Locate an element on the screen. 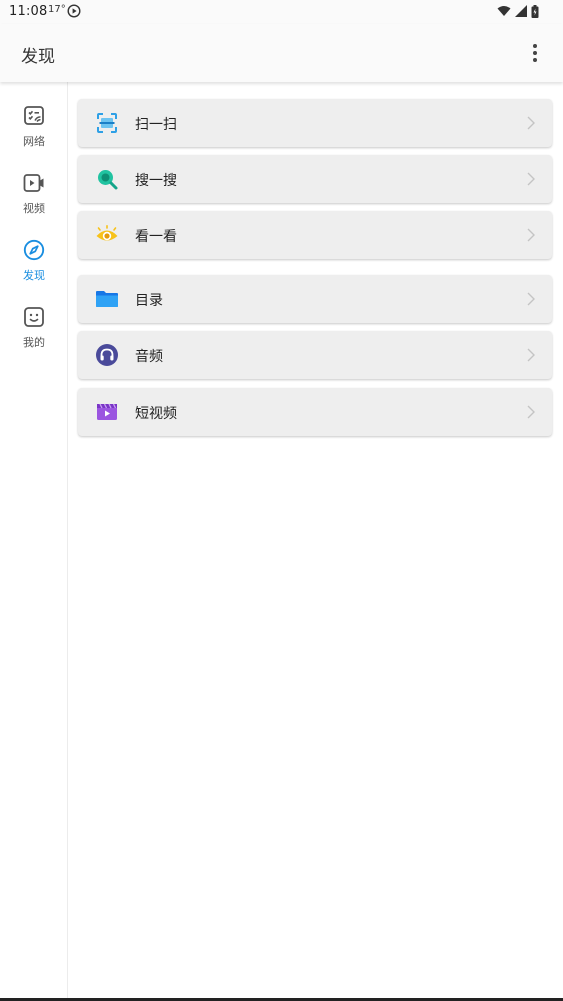 This screenshot has height=1001, width=563. status-icons is located at coordinates (518, 11).